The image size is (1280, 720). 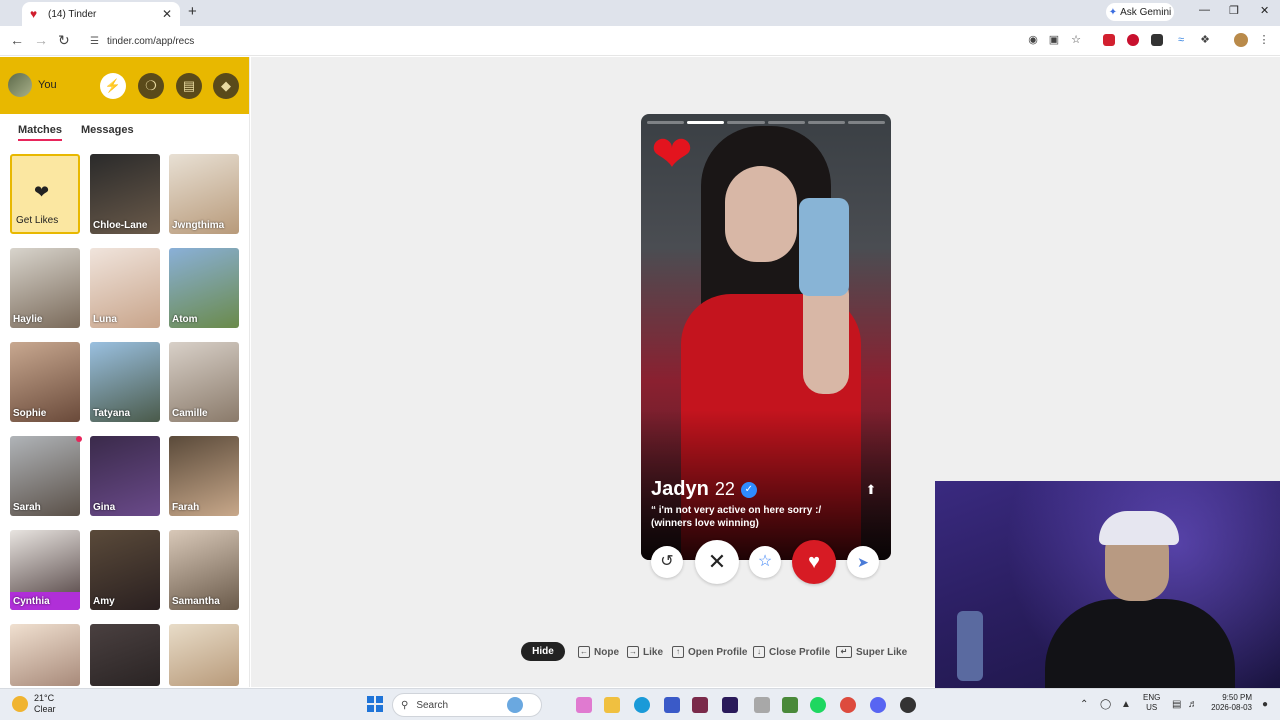 I want to click on maximize-icon: ❐, so click(x=1234, y=10).